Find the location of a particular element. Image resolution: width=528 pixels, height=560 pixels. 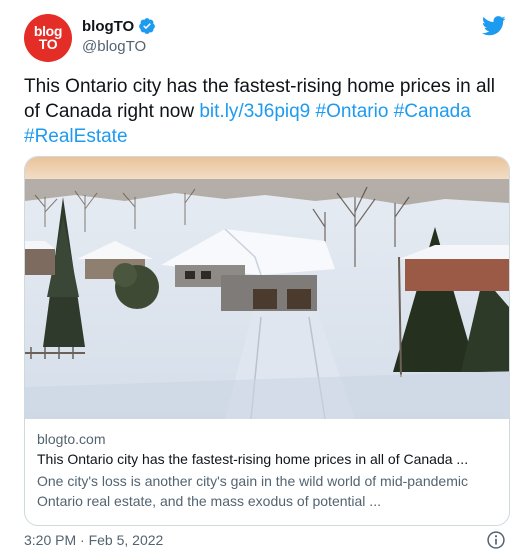

hashtag-realestate: #RealEstate is located at coordinates (76, 136).